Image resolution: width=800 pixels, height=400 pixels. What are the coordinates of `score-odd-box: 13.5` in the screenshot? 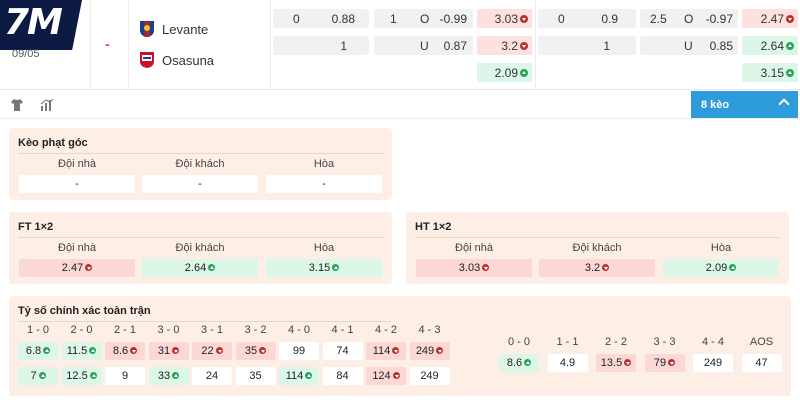 It's located at (616, 363).